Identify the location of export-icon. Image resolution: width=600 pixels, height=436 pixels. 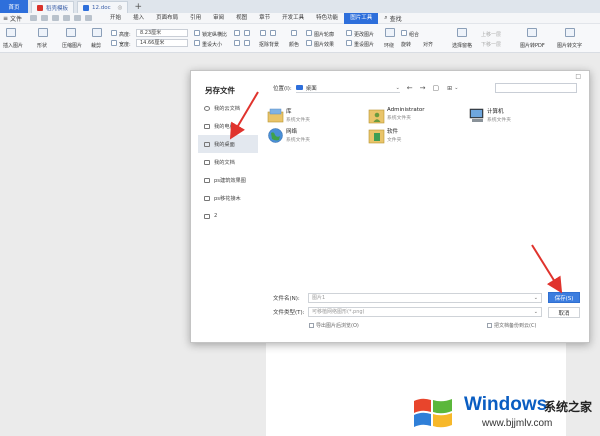
(45, 18).